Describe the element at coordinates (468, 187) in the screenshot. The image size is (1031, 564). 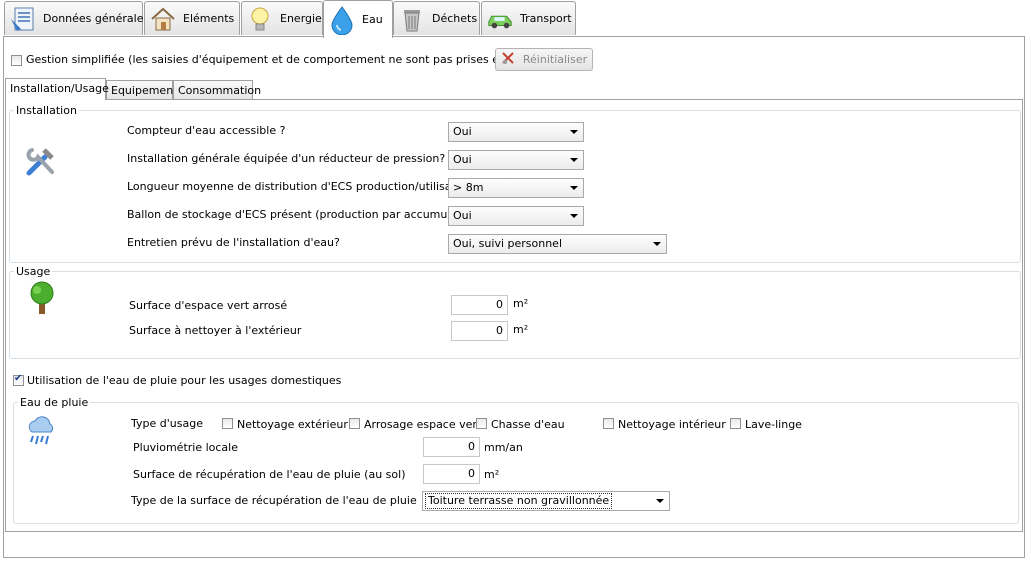
I see `select-value: > 8m` at that location.